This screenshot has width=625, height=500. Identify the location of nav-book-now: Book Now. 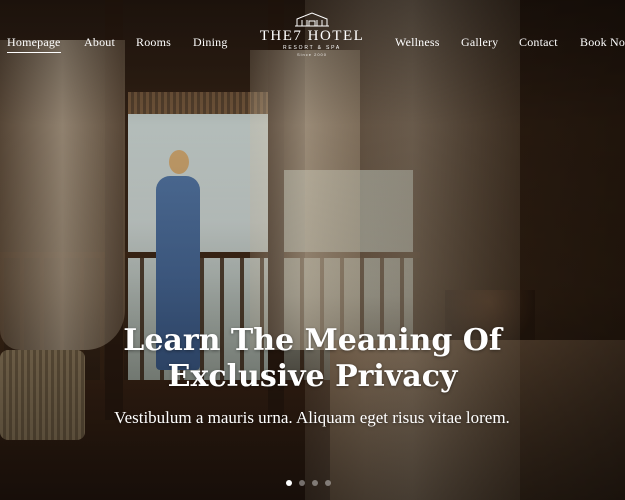
(602, 42).